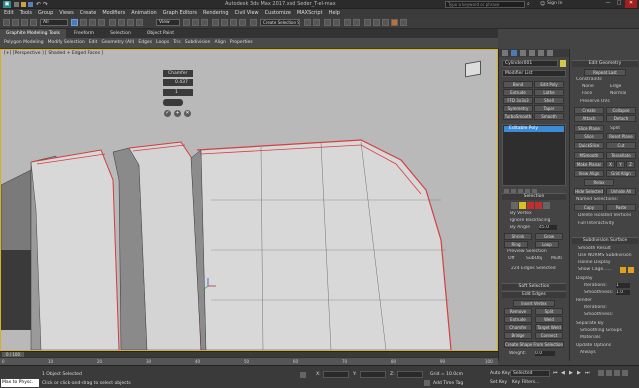 The image size is (639, 388). Describe the element at coordinates (518, 84) in the screenshot. I see `bend-button: Bend` at that location.